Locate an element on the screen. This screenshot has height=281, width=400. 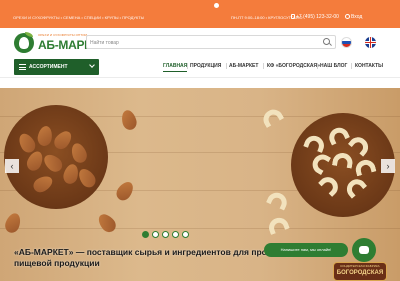
badge-title: БОГОРОДСКАЯ is located at coordinates (360, 273).